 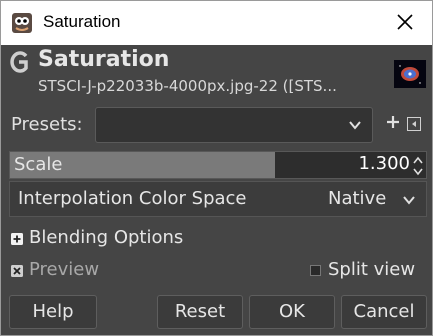 I want to click on reset-button: Reset, so click(x=200, y=312).